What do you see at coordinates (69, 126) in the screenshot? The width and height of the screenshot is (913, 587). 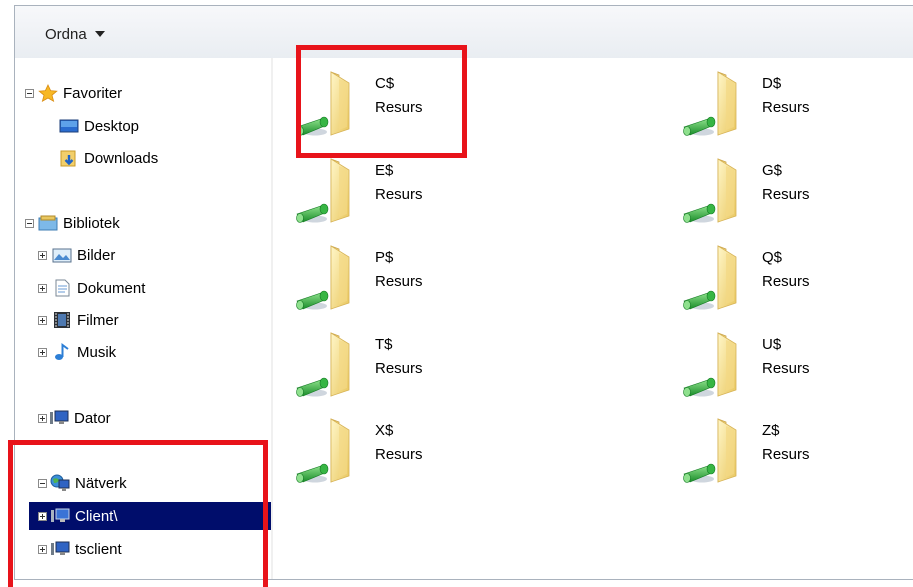 I see `desktop-icon` at bounding box center [69, 126].